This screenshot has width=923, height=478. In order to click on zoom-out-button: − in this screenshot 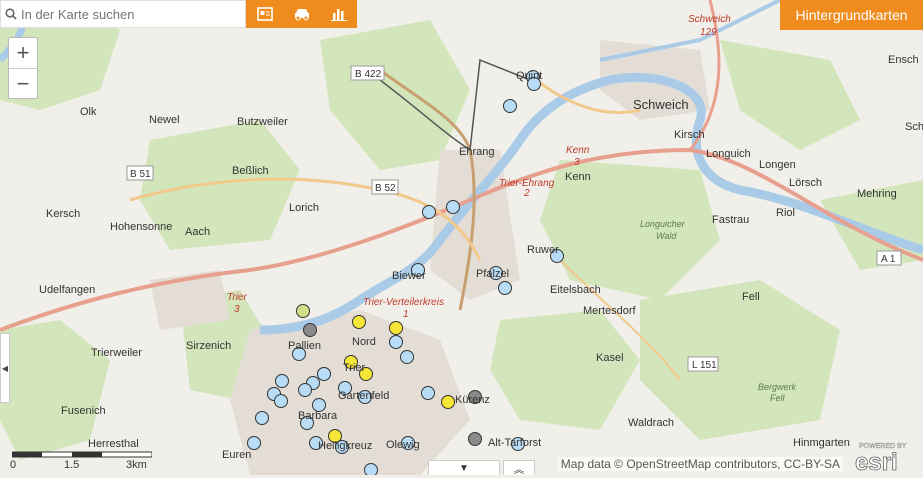, I will do `click(23, 84)`.